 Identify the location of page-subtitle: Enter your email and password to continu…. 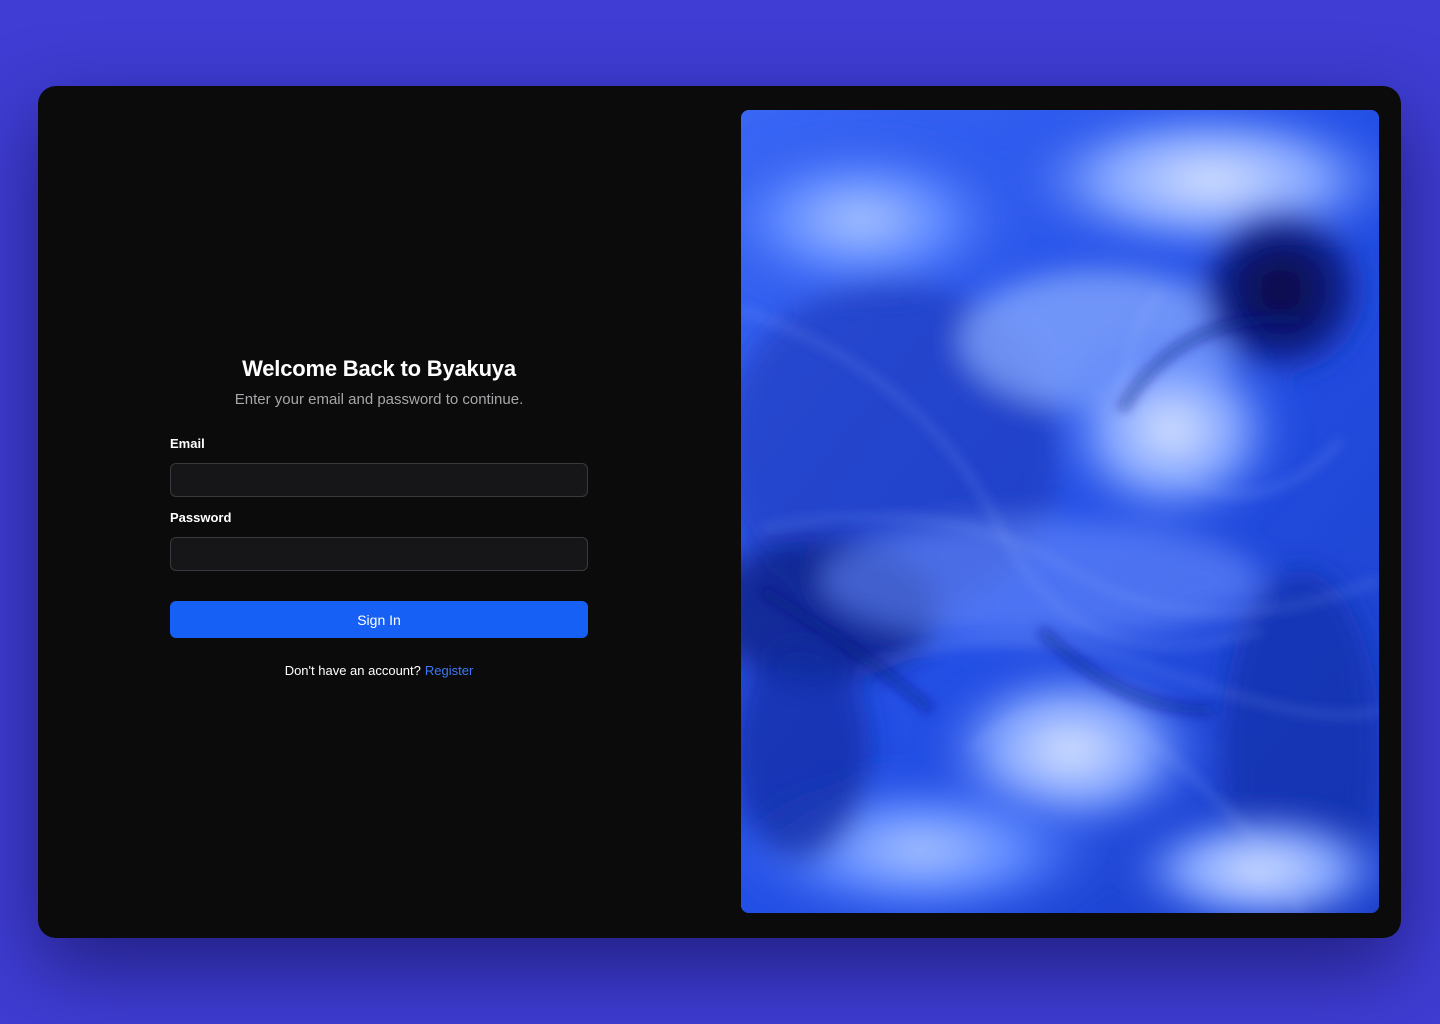
(379, 399).